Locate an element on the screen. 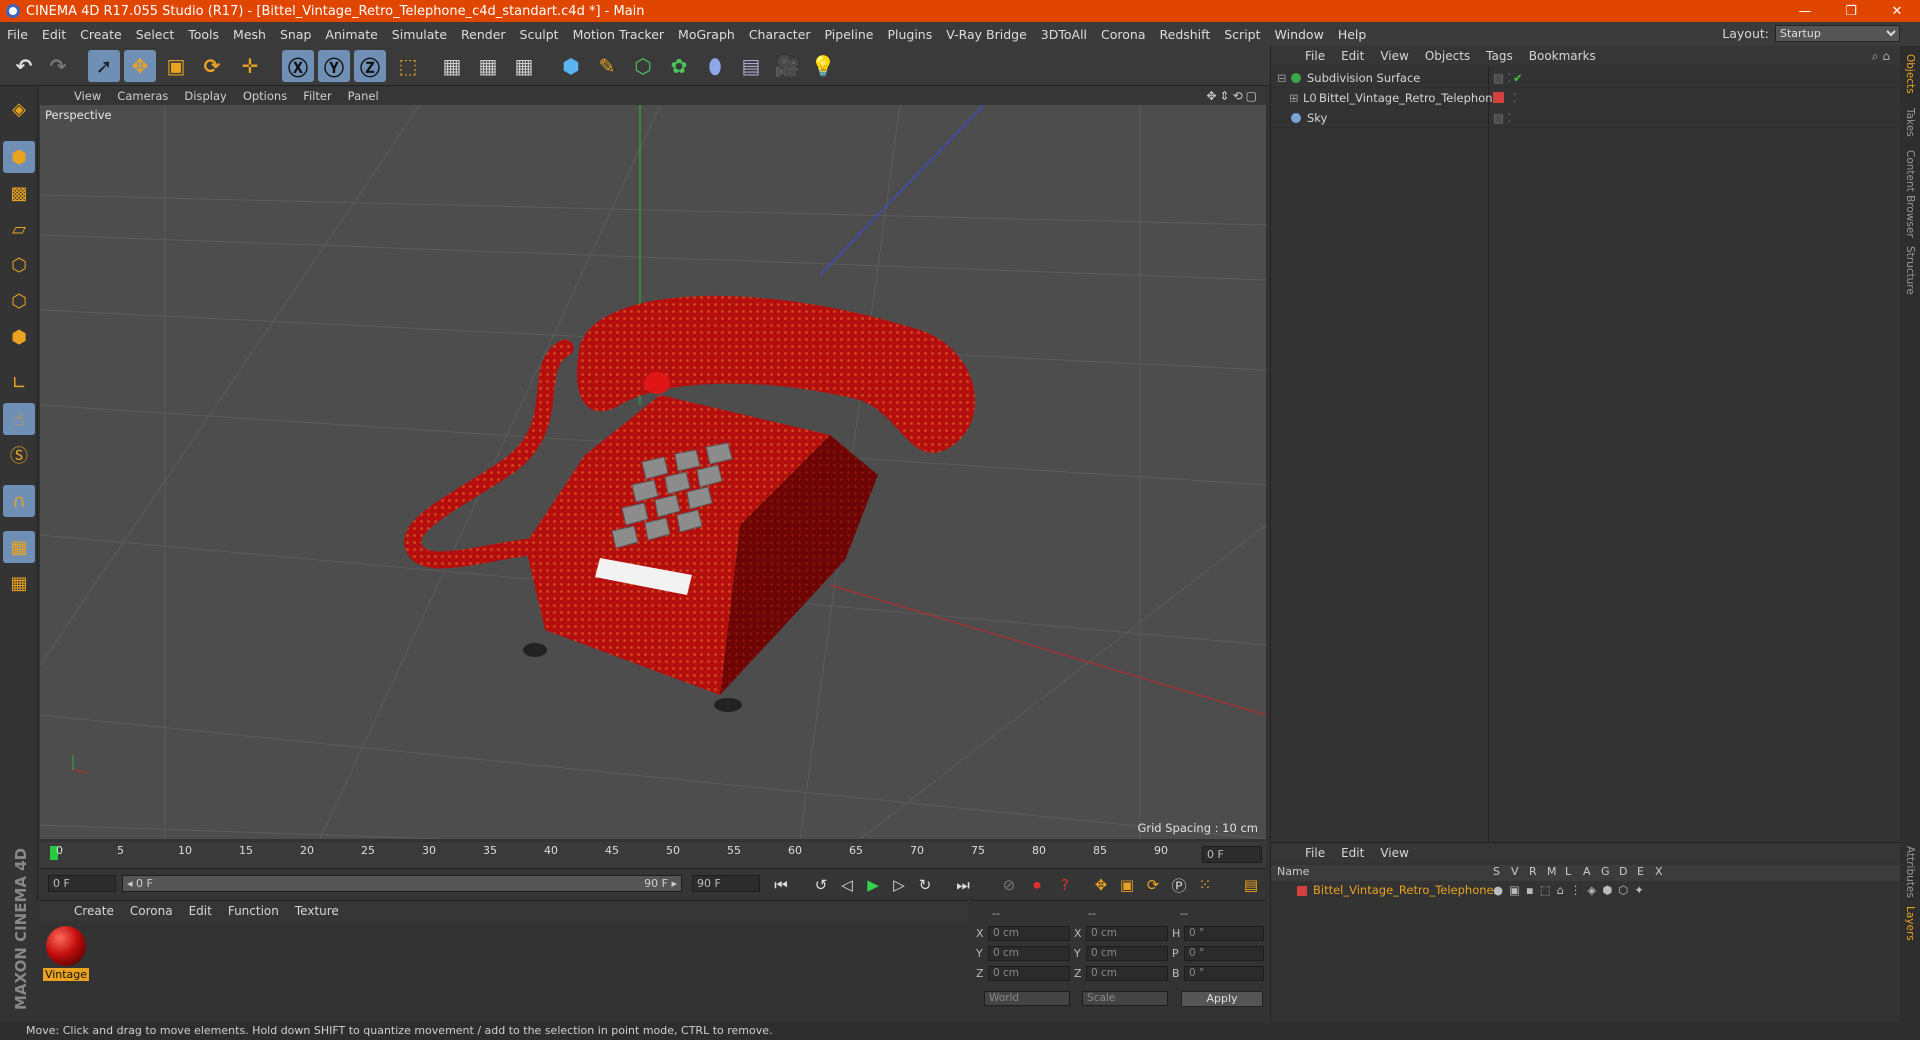  layers-menu-edit: Edit is located at coordinates (1352, 853).